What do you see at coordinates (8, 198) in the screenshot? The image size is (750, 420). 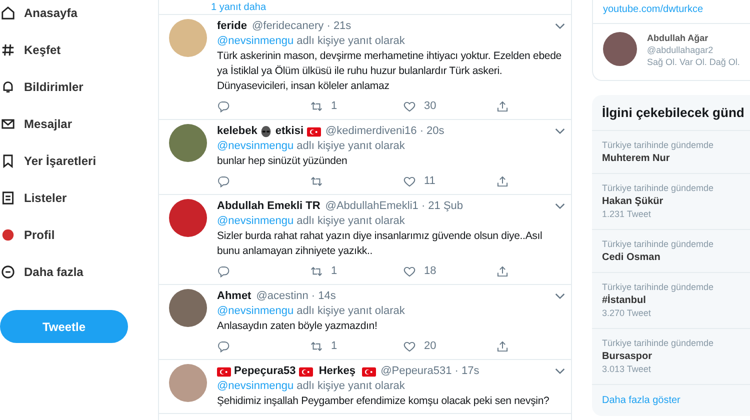 I see `list-icon` at bounding box center [8, 198].